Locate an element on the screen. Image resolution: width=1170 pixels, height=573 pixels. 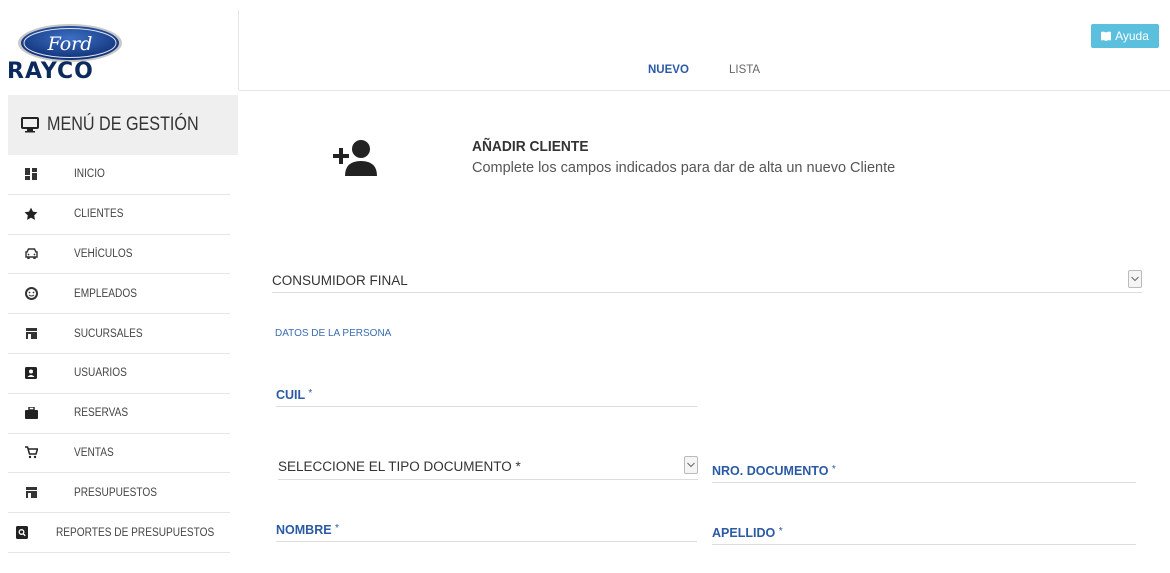
search-report-icon is located at coordinates (22, 533).